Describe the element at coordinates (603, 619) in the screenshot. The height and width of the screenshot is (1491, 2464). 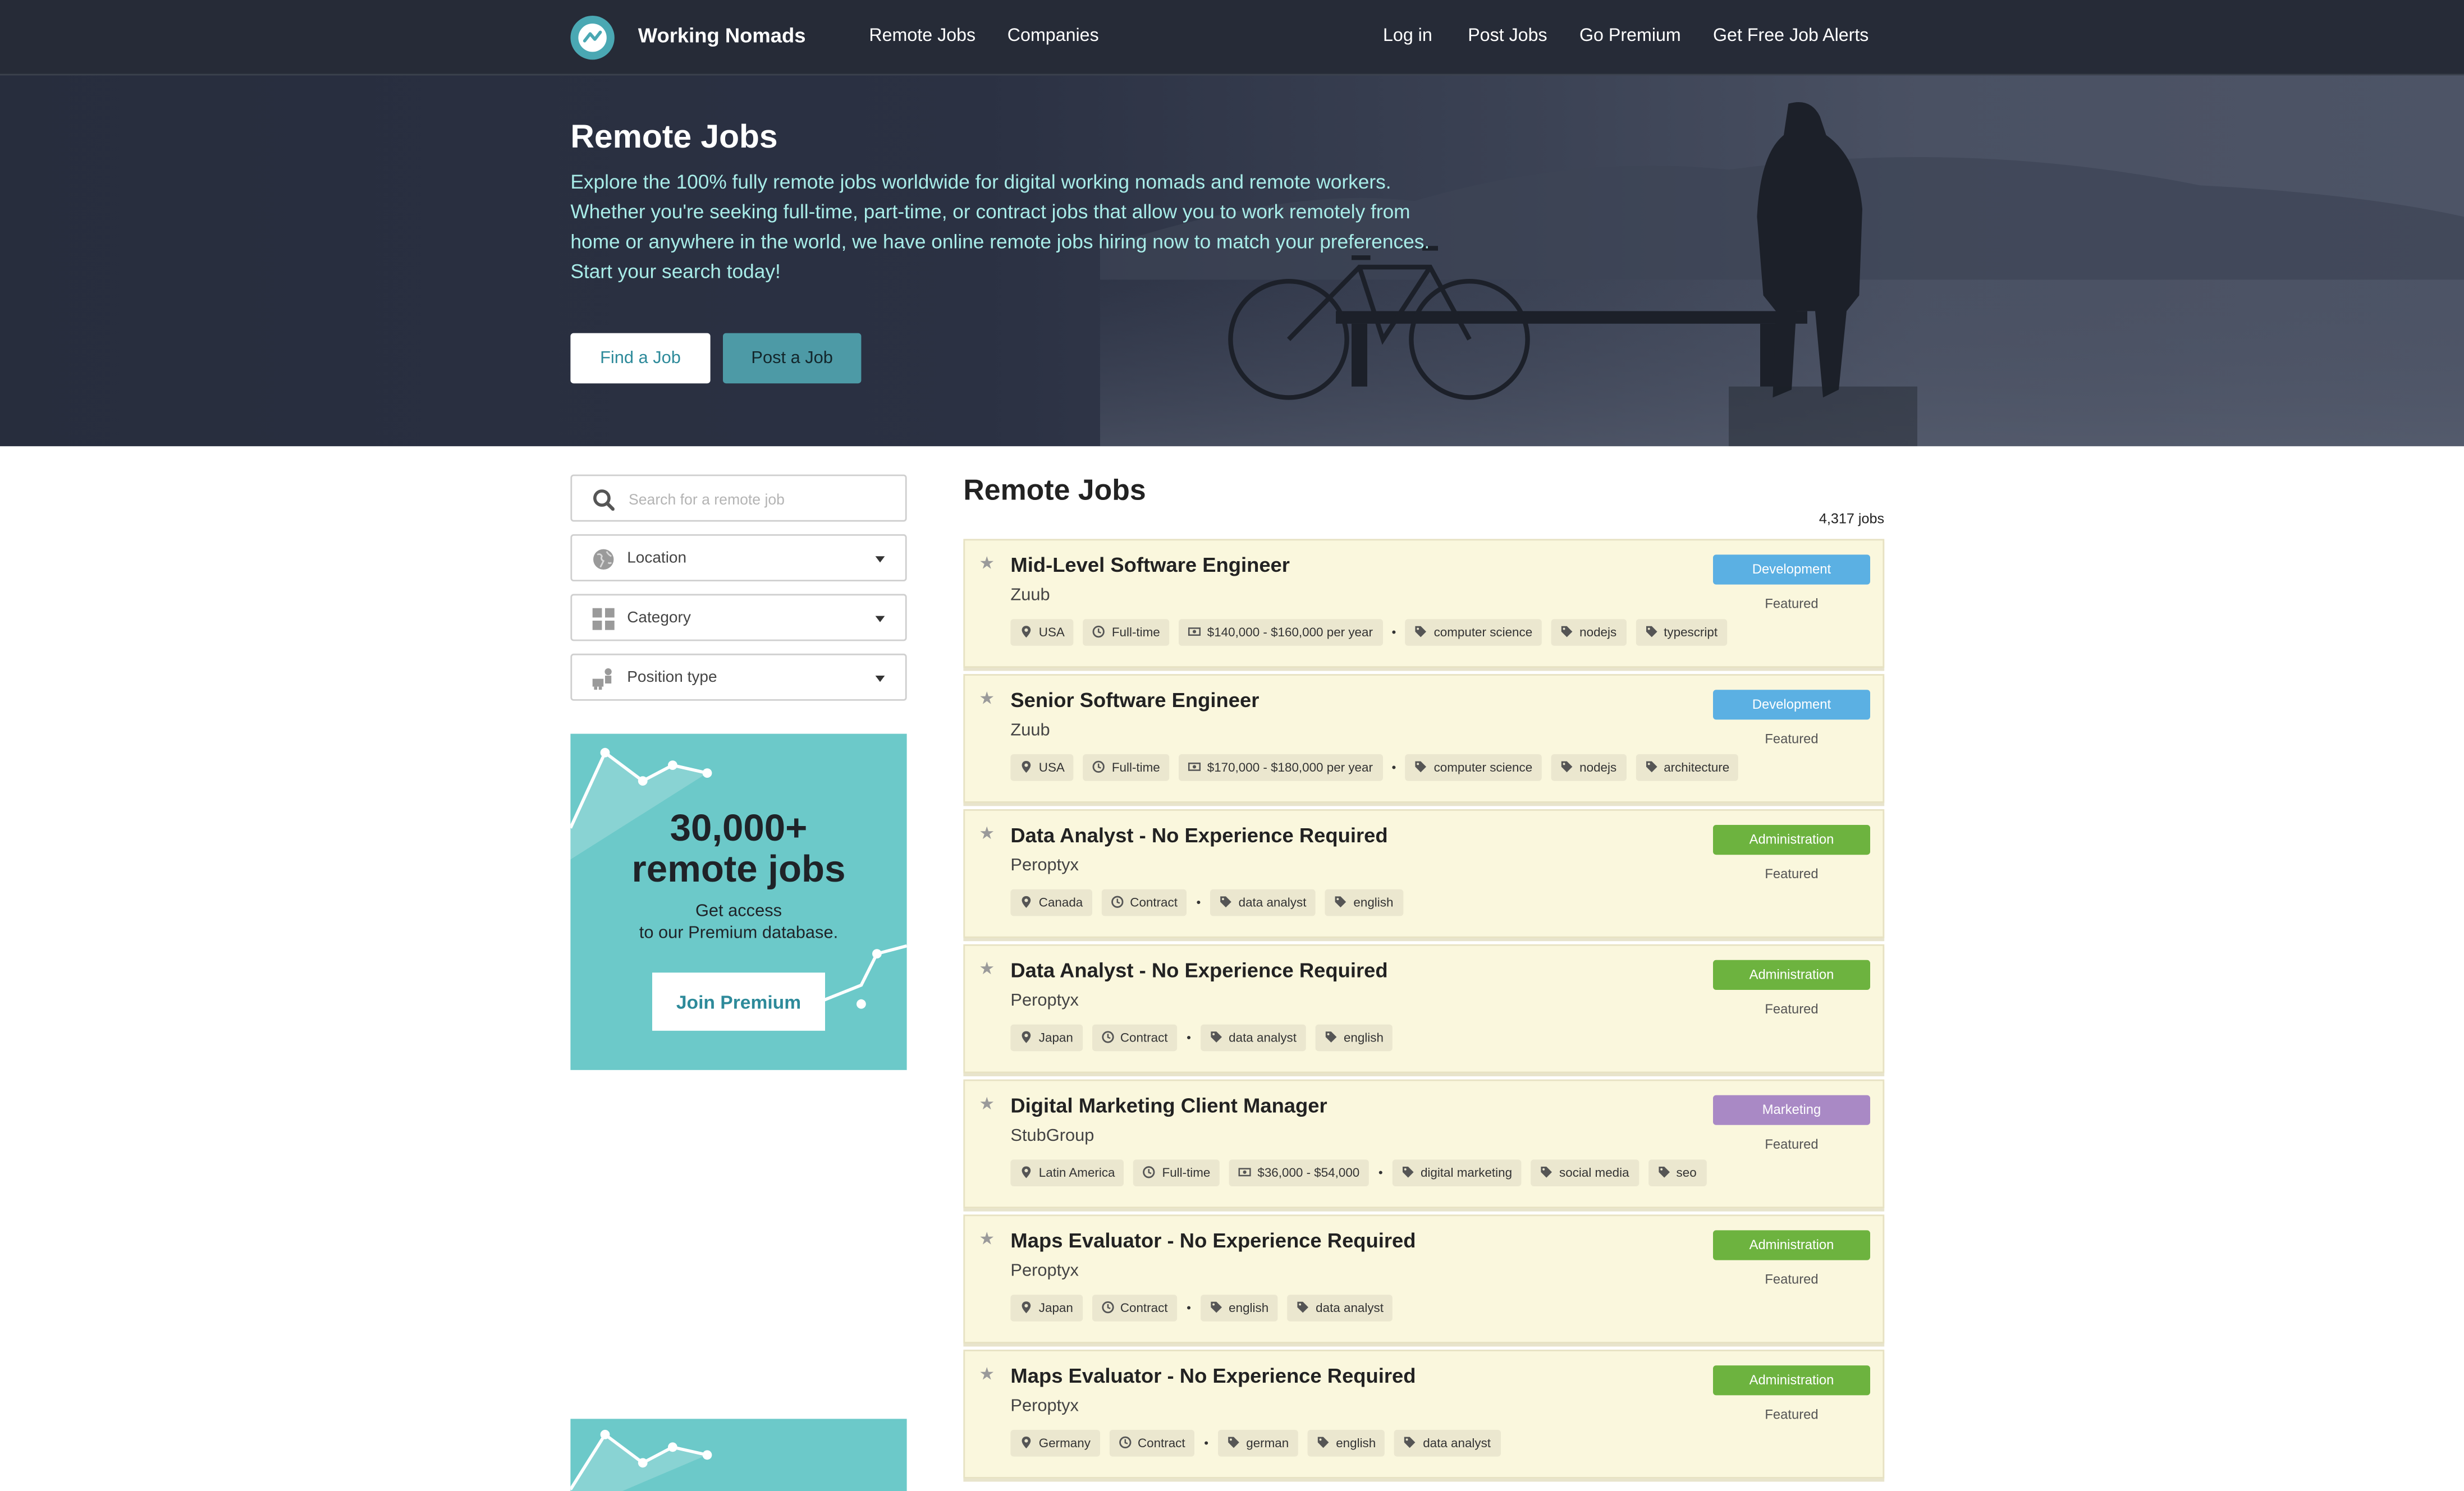
I see `grid-icon` at that location.